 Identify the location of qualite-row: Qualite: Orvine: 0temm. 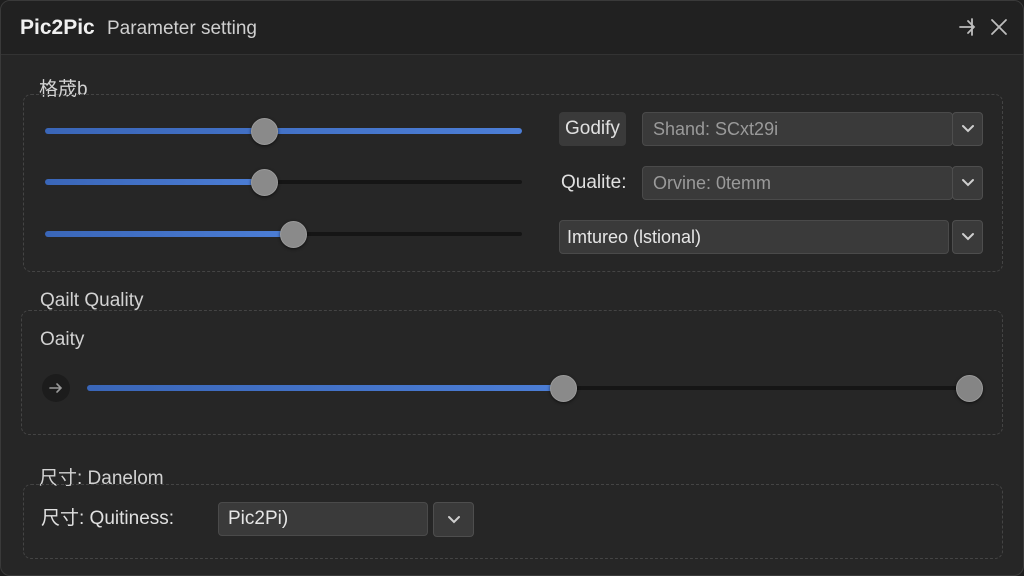
(771, 183).